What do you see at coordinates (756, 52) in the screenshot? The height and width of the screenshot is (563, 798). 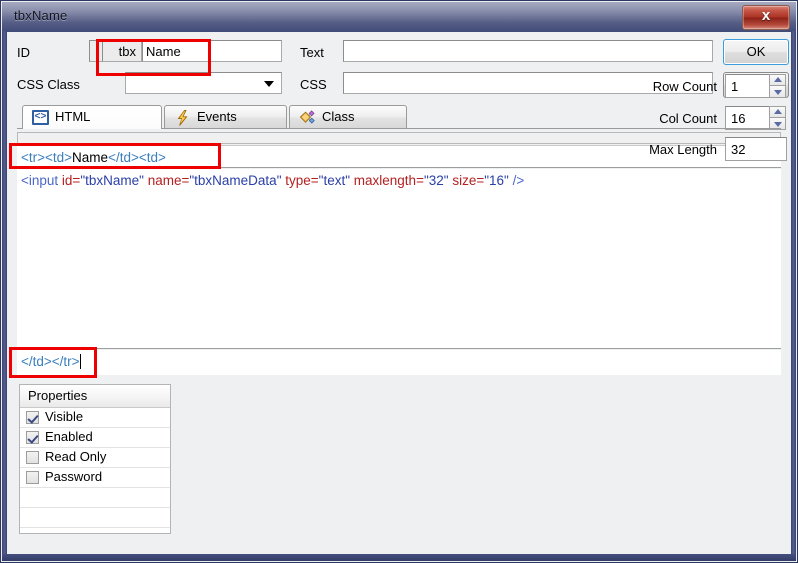 I see `ok-button: OK` at bounding box center [756, 52].